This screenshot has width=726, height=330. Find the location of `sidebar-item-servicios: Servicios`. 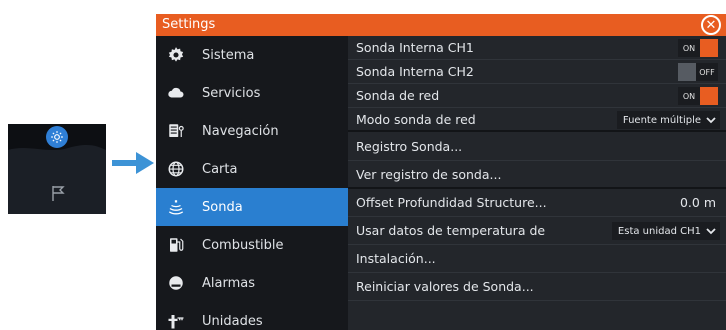

sidebar-item-servicios: Servicios is located at coordinates (252, 93).